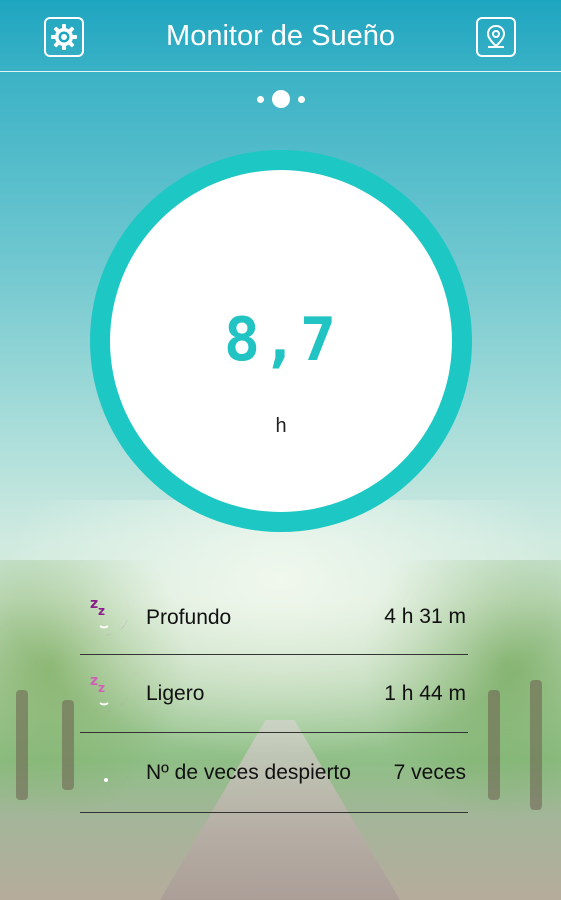 Image resolution: width=561 pixels, height=900 pixels. What do you see at coordinates (248, 772) in the screenshot?
I see `stat-label: Nº de veces despierto` at bounding box center [248, 772].